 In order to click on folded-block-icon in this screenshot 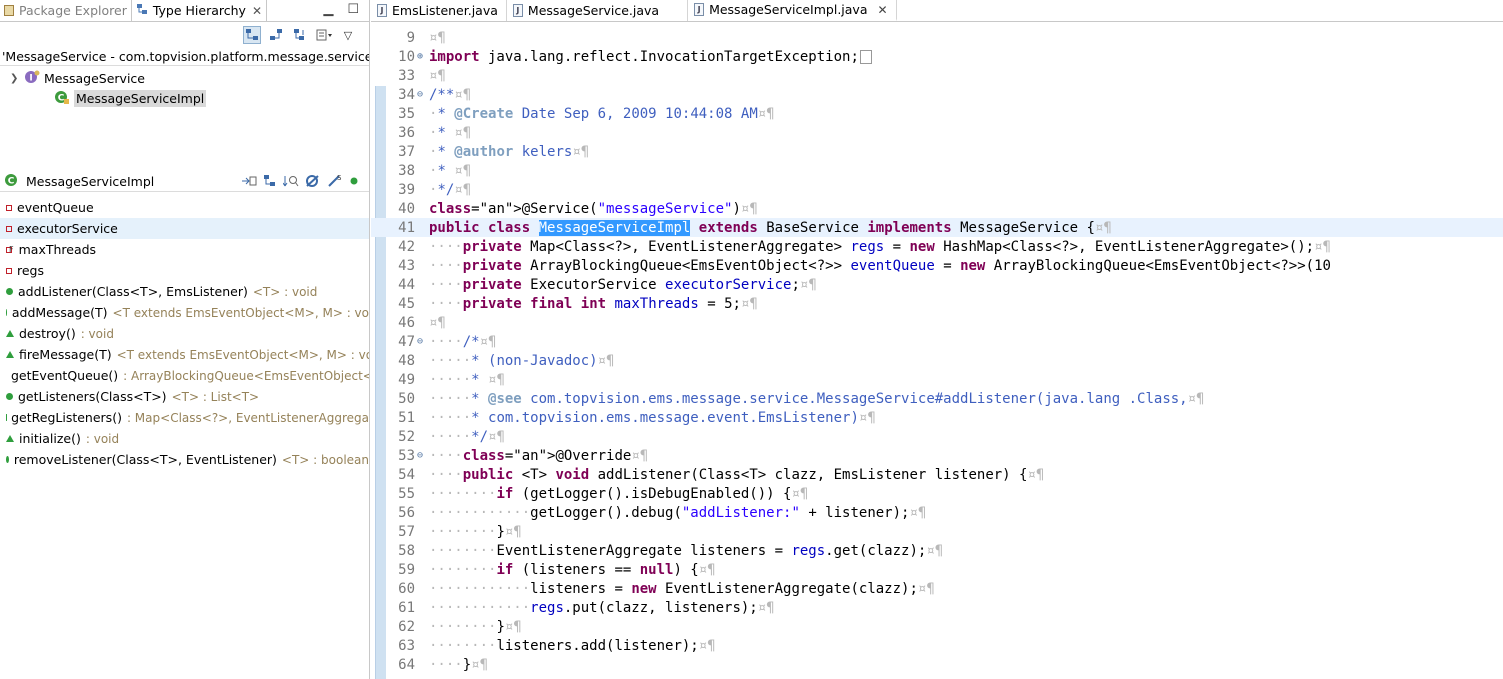, I will do `click(865, 56)`.